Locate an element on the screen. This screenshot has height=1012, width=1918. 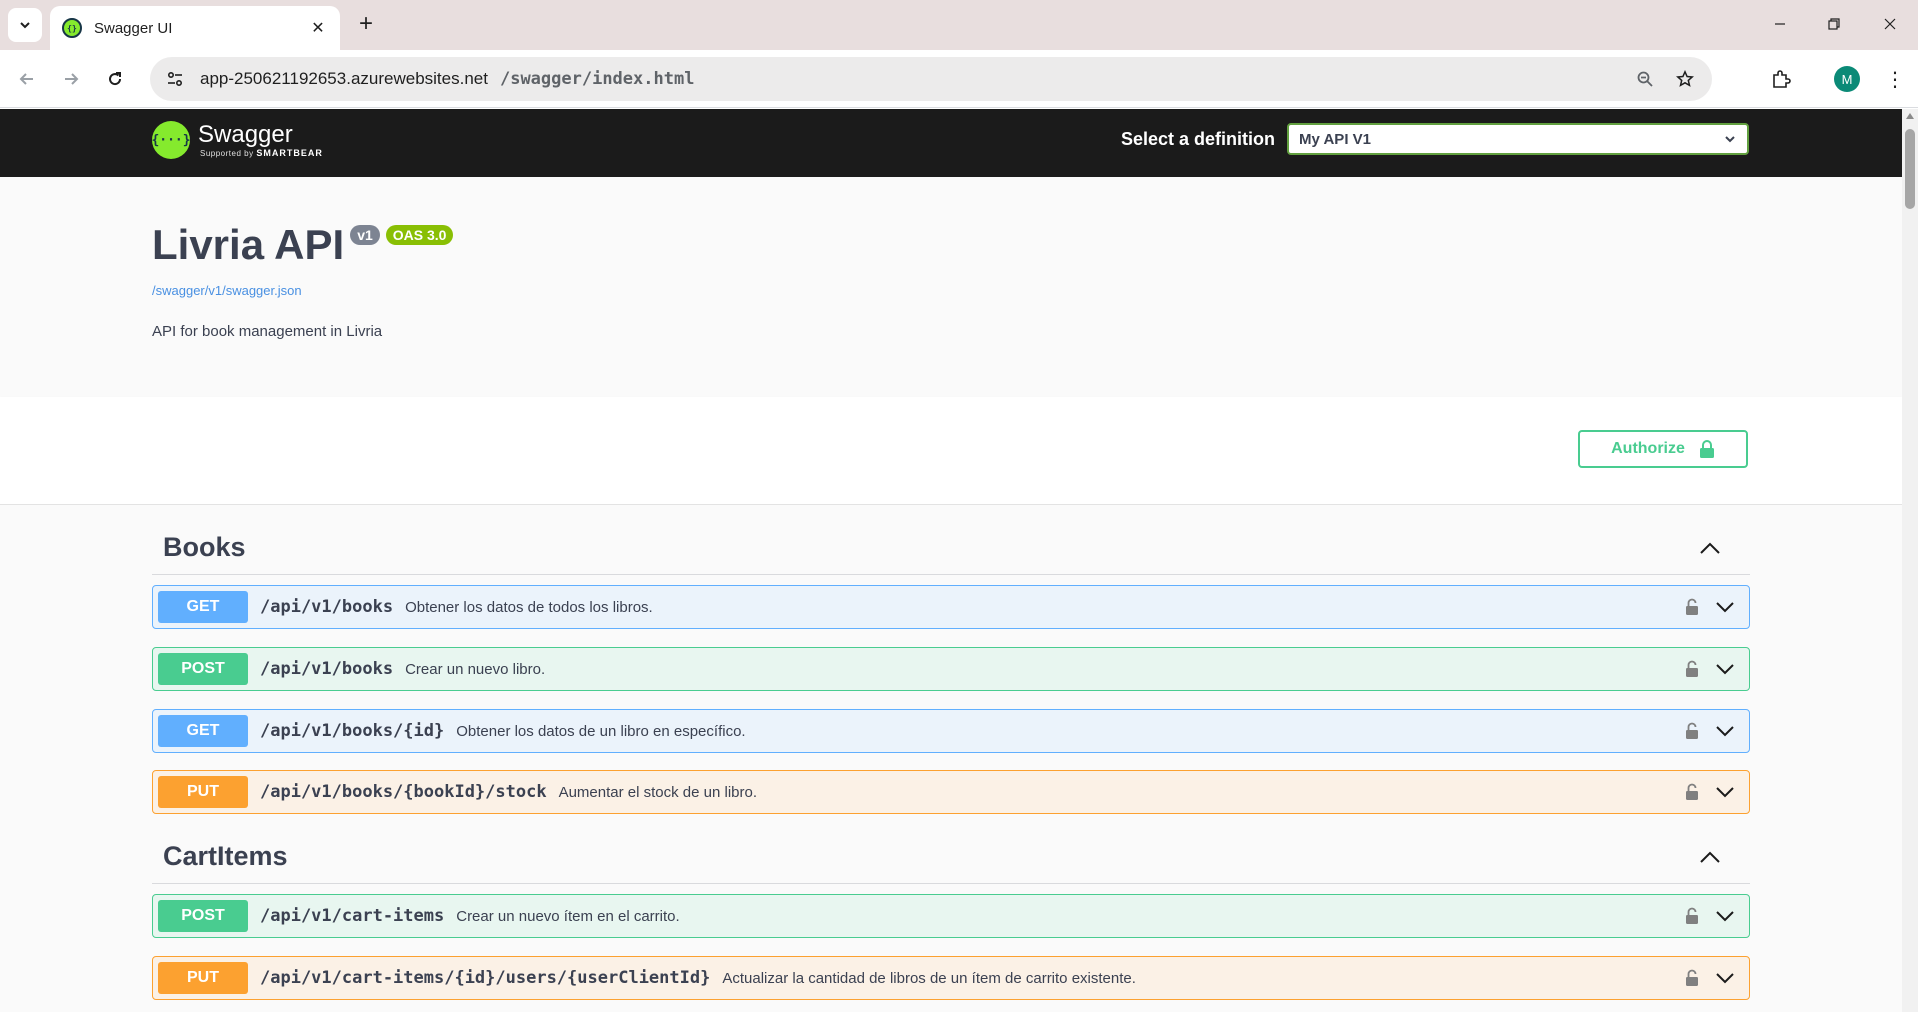
version-badge: v1 is located at coordinates (365, 235).